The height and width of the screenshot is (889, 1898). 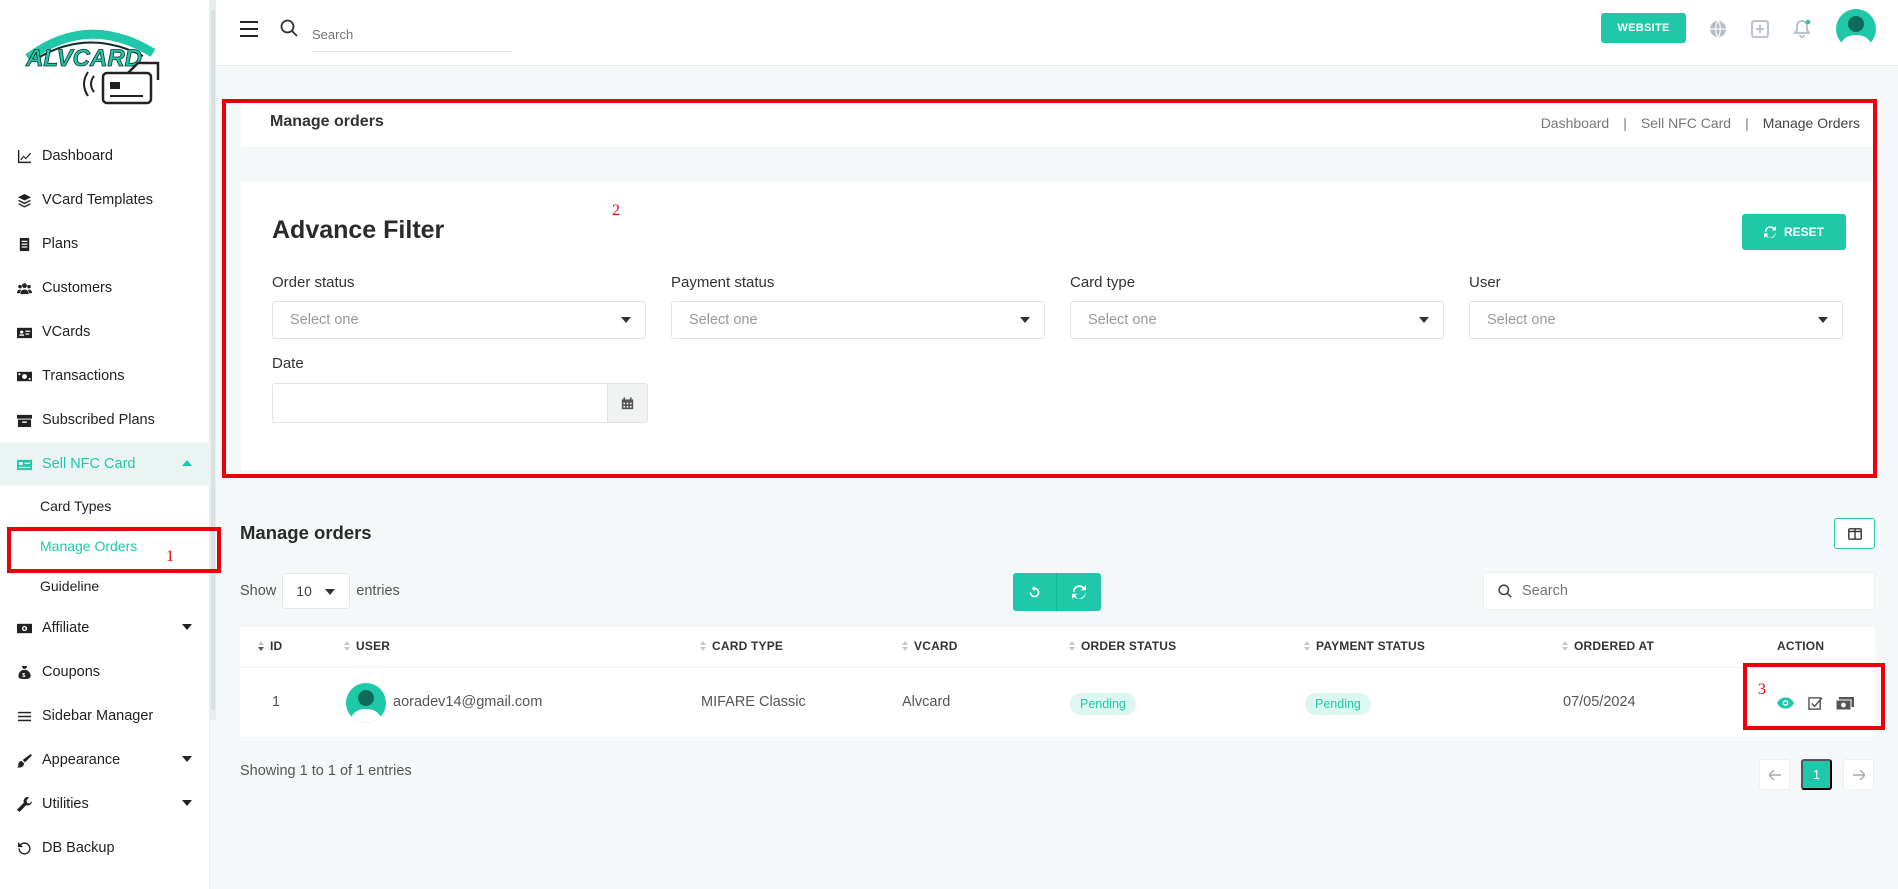 What do you see at coordinates (24, 332) in the screenshot?
I see `id-card-icon` at bounding box center [24, 332].